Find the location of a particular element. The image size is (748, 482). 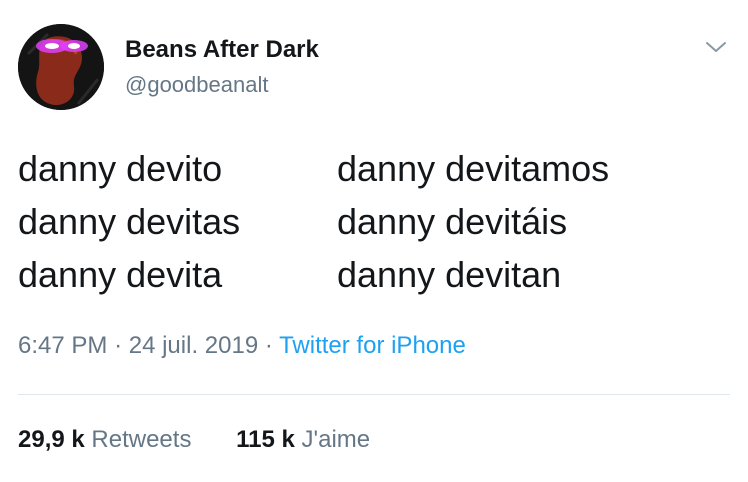

tweet-line: danny devito danny devitamos is located at coordinates (368, 168).